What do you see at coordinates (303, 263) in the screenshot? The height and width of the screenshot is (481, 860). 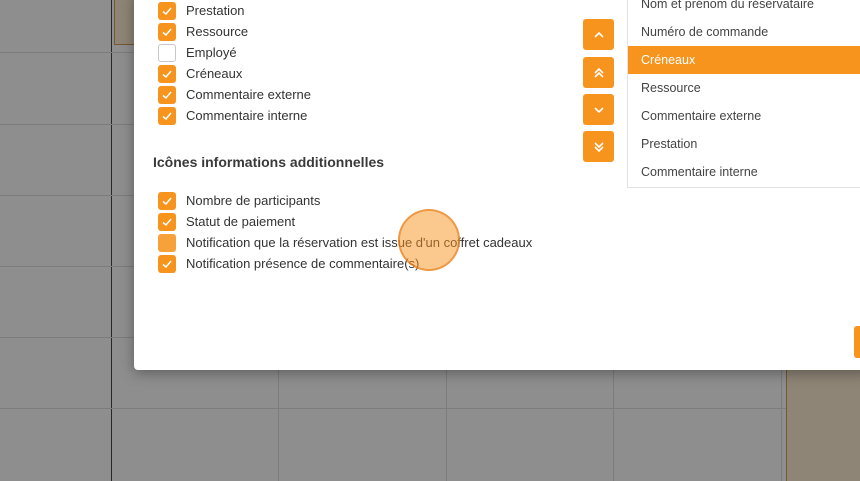 I see `checkbox-label: Notification présence de commentaire(s)` at bounding box center [303, 263].